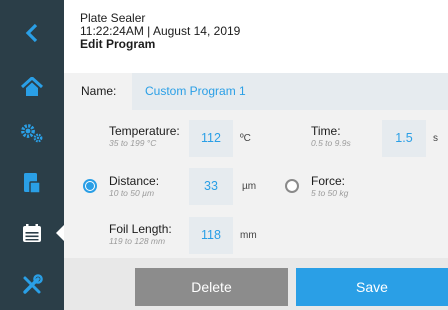 The width and height of the screenshot is (448, 310). I want to click on back-button, so click(32, 33).